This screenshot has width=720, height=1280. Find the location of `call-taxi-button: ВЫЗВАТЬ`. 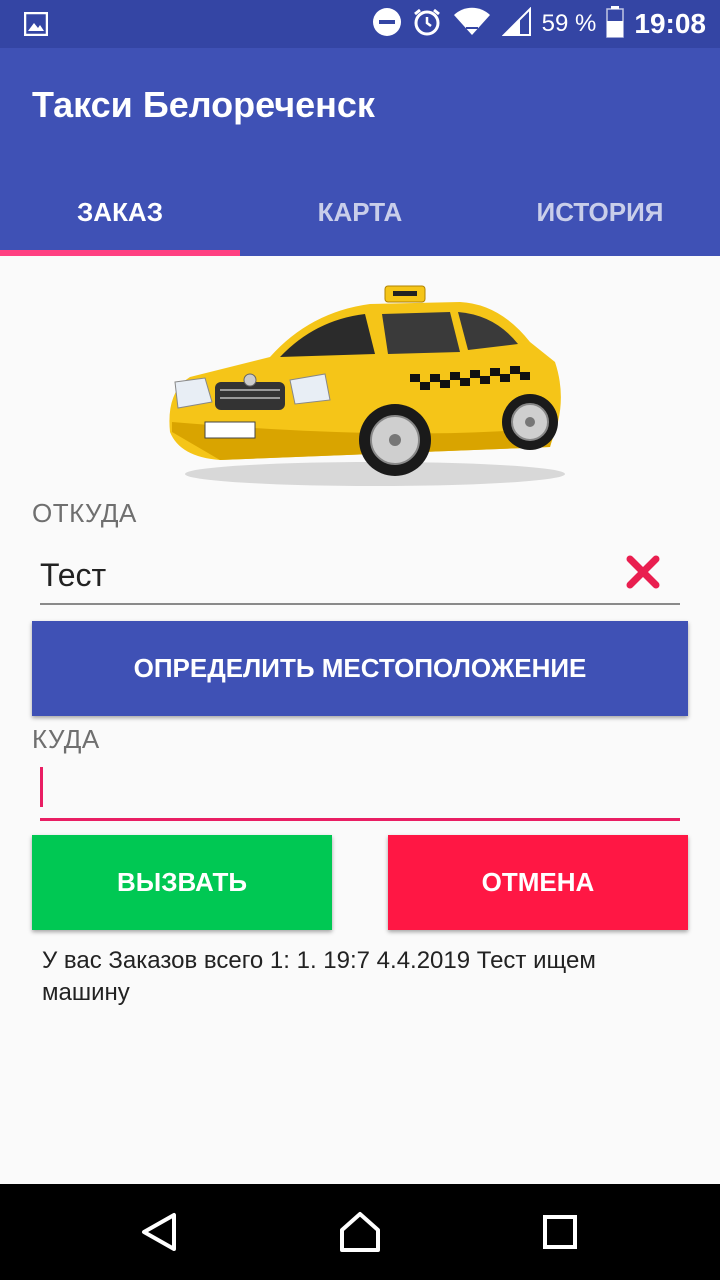

call-taxi-button: ВЫЗВАТЬ is located at coordinates (182, 882).